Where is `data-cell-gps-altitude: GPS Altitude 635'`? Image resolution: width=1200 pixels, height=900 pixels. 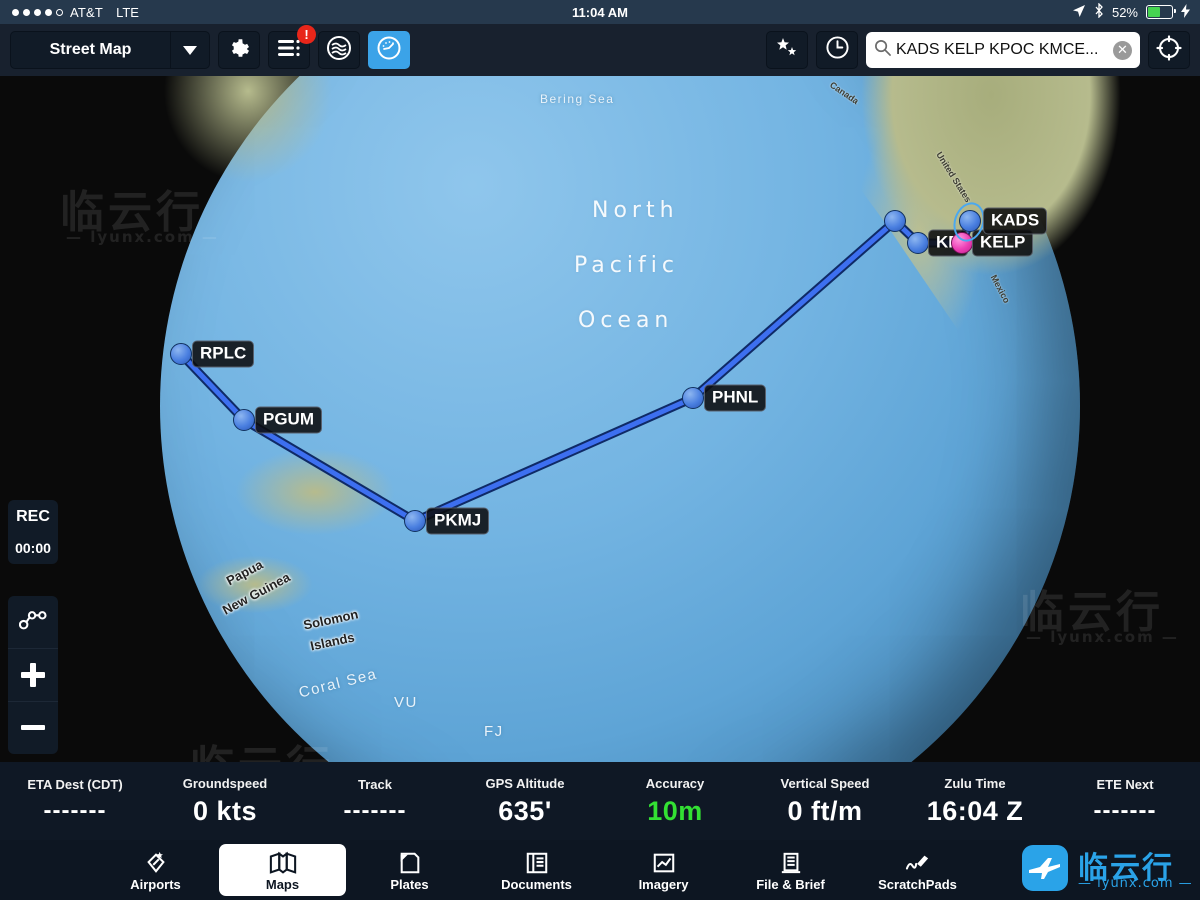 data-cell-gps-altitude: GPS Altitude 635' is located at coordinates (525, 801).